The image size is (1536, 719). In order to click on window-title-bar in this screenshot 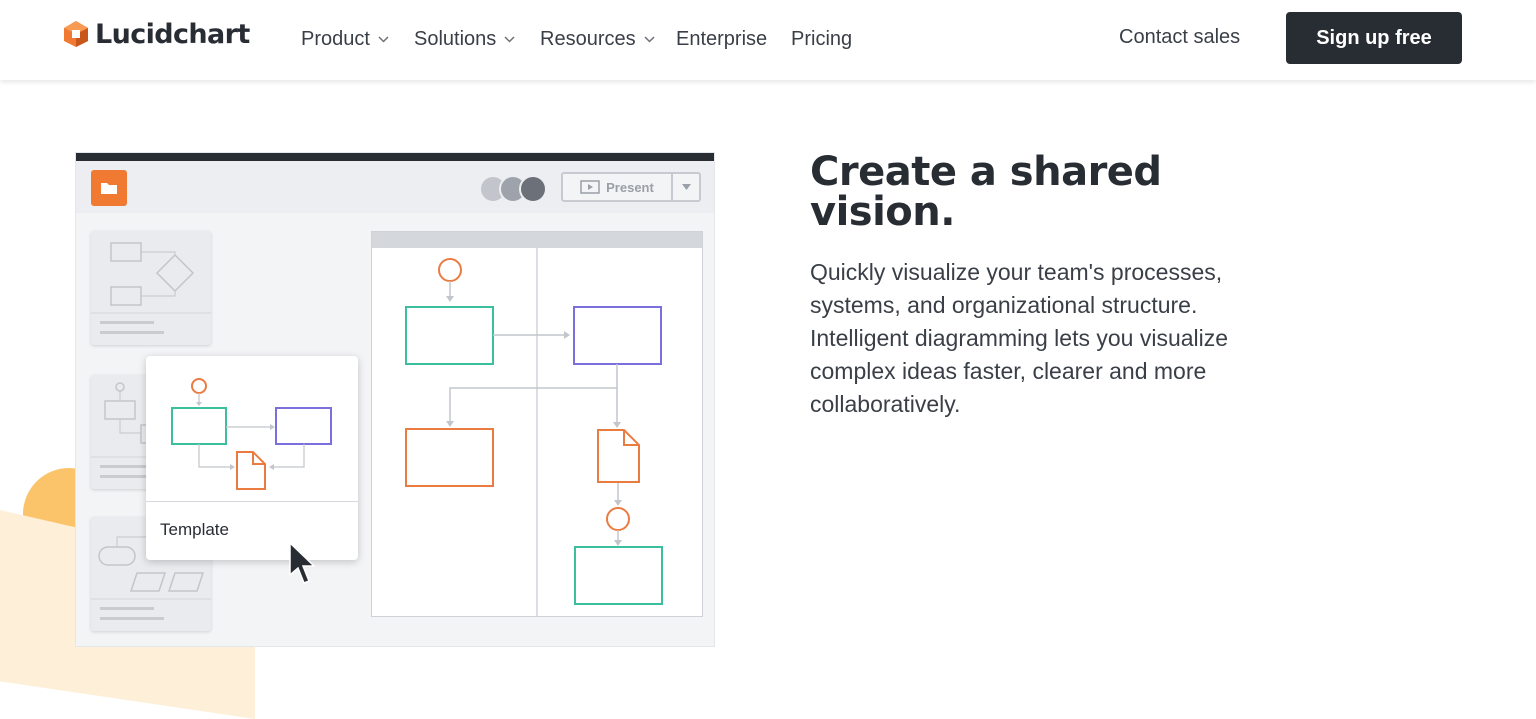, I will do `click(395, 157)`.